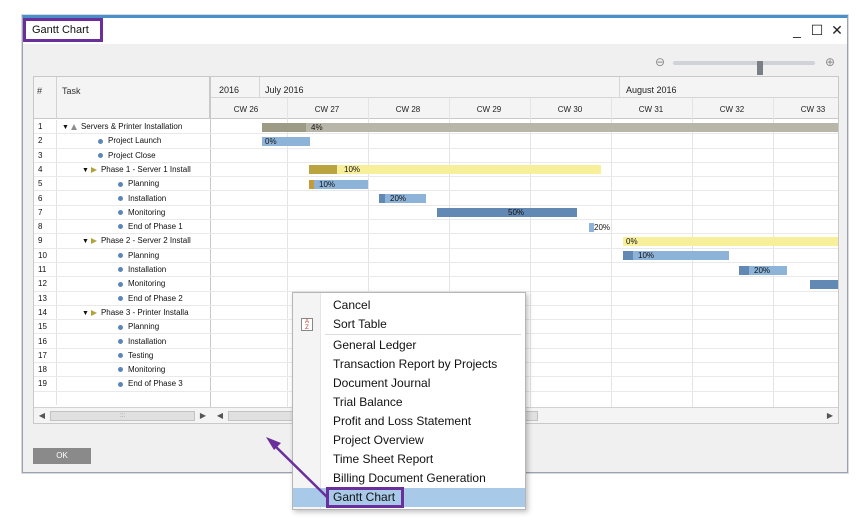 The width and height of the screenshot is (867, 532). Describe the element at coordinates (122, 98) in the screenshot. I see `task-table-header: # Task` at that location.